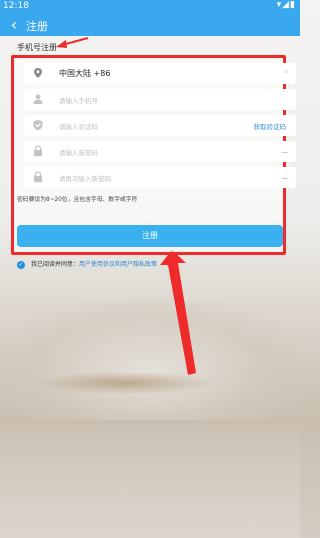  What do you see at coordinates (150, 7) in the screenshot?
I see `status-bar: 12:18 ▾◢▮` at bounding box center [150, 7].